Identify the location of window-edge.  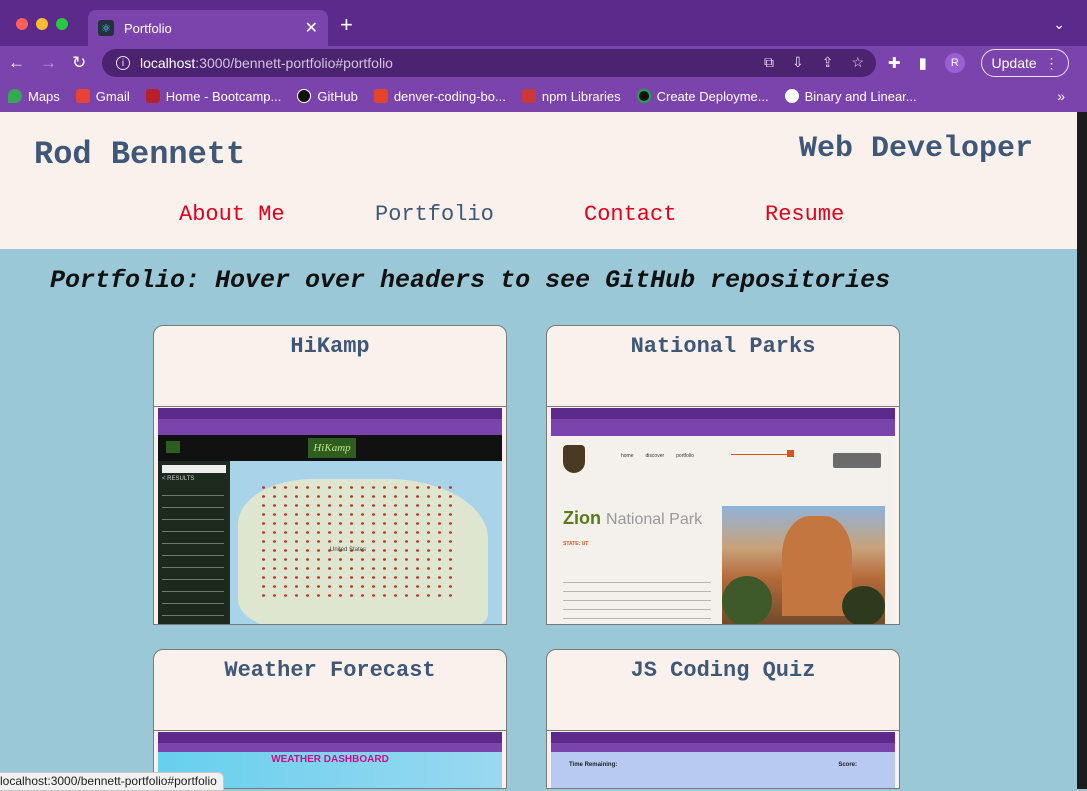
(1082, 450).